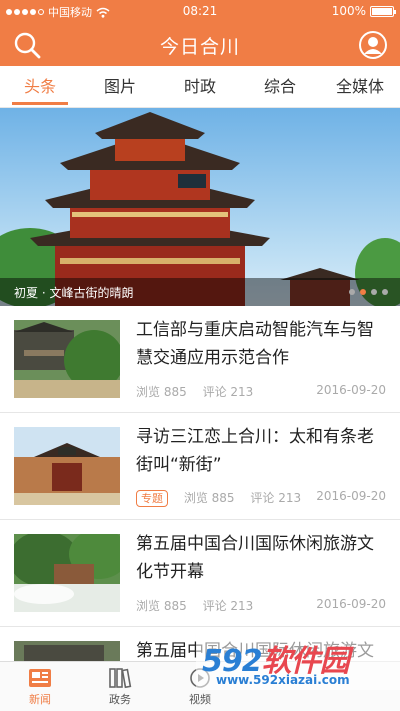 The width and height of the screenshot is (400, 711). What do you see at coordinates (120, 699) in the screenshot?
I see `bottom-nav-label: 政务` at bounding box center [120, 699].